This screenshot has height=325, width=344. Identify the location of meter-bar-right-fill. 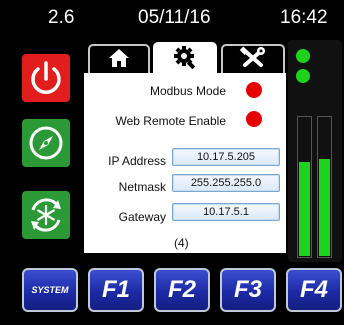
(324, 207).